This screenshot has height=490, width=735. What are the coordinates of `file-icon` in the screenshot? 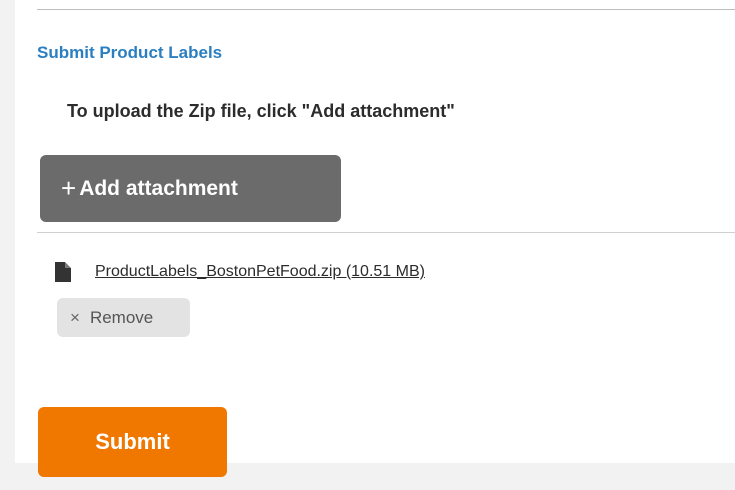 It's located at (63, 272).